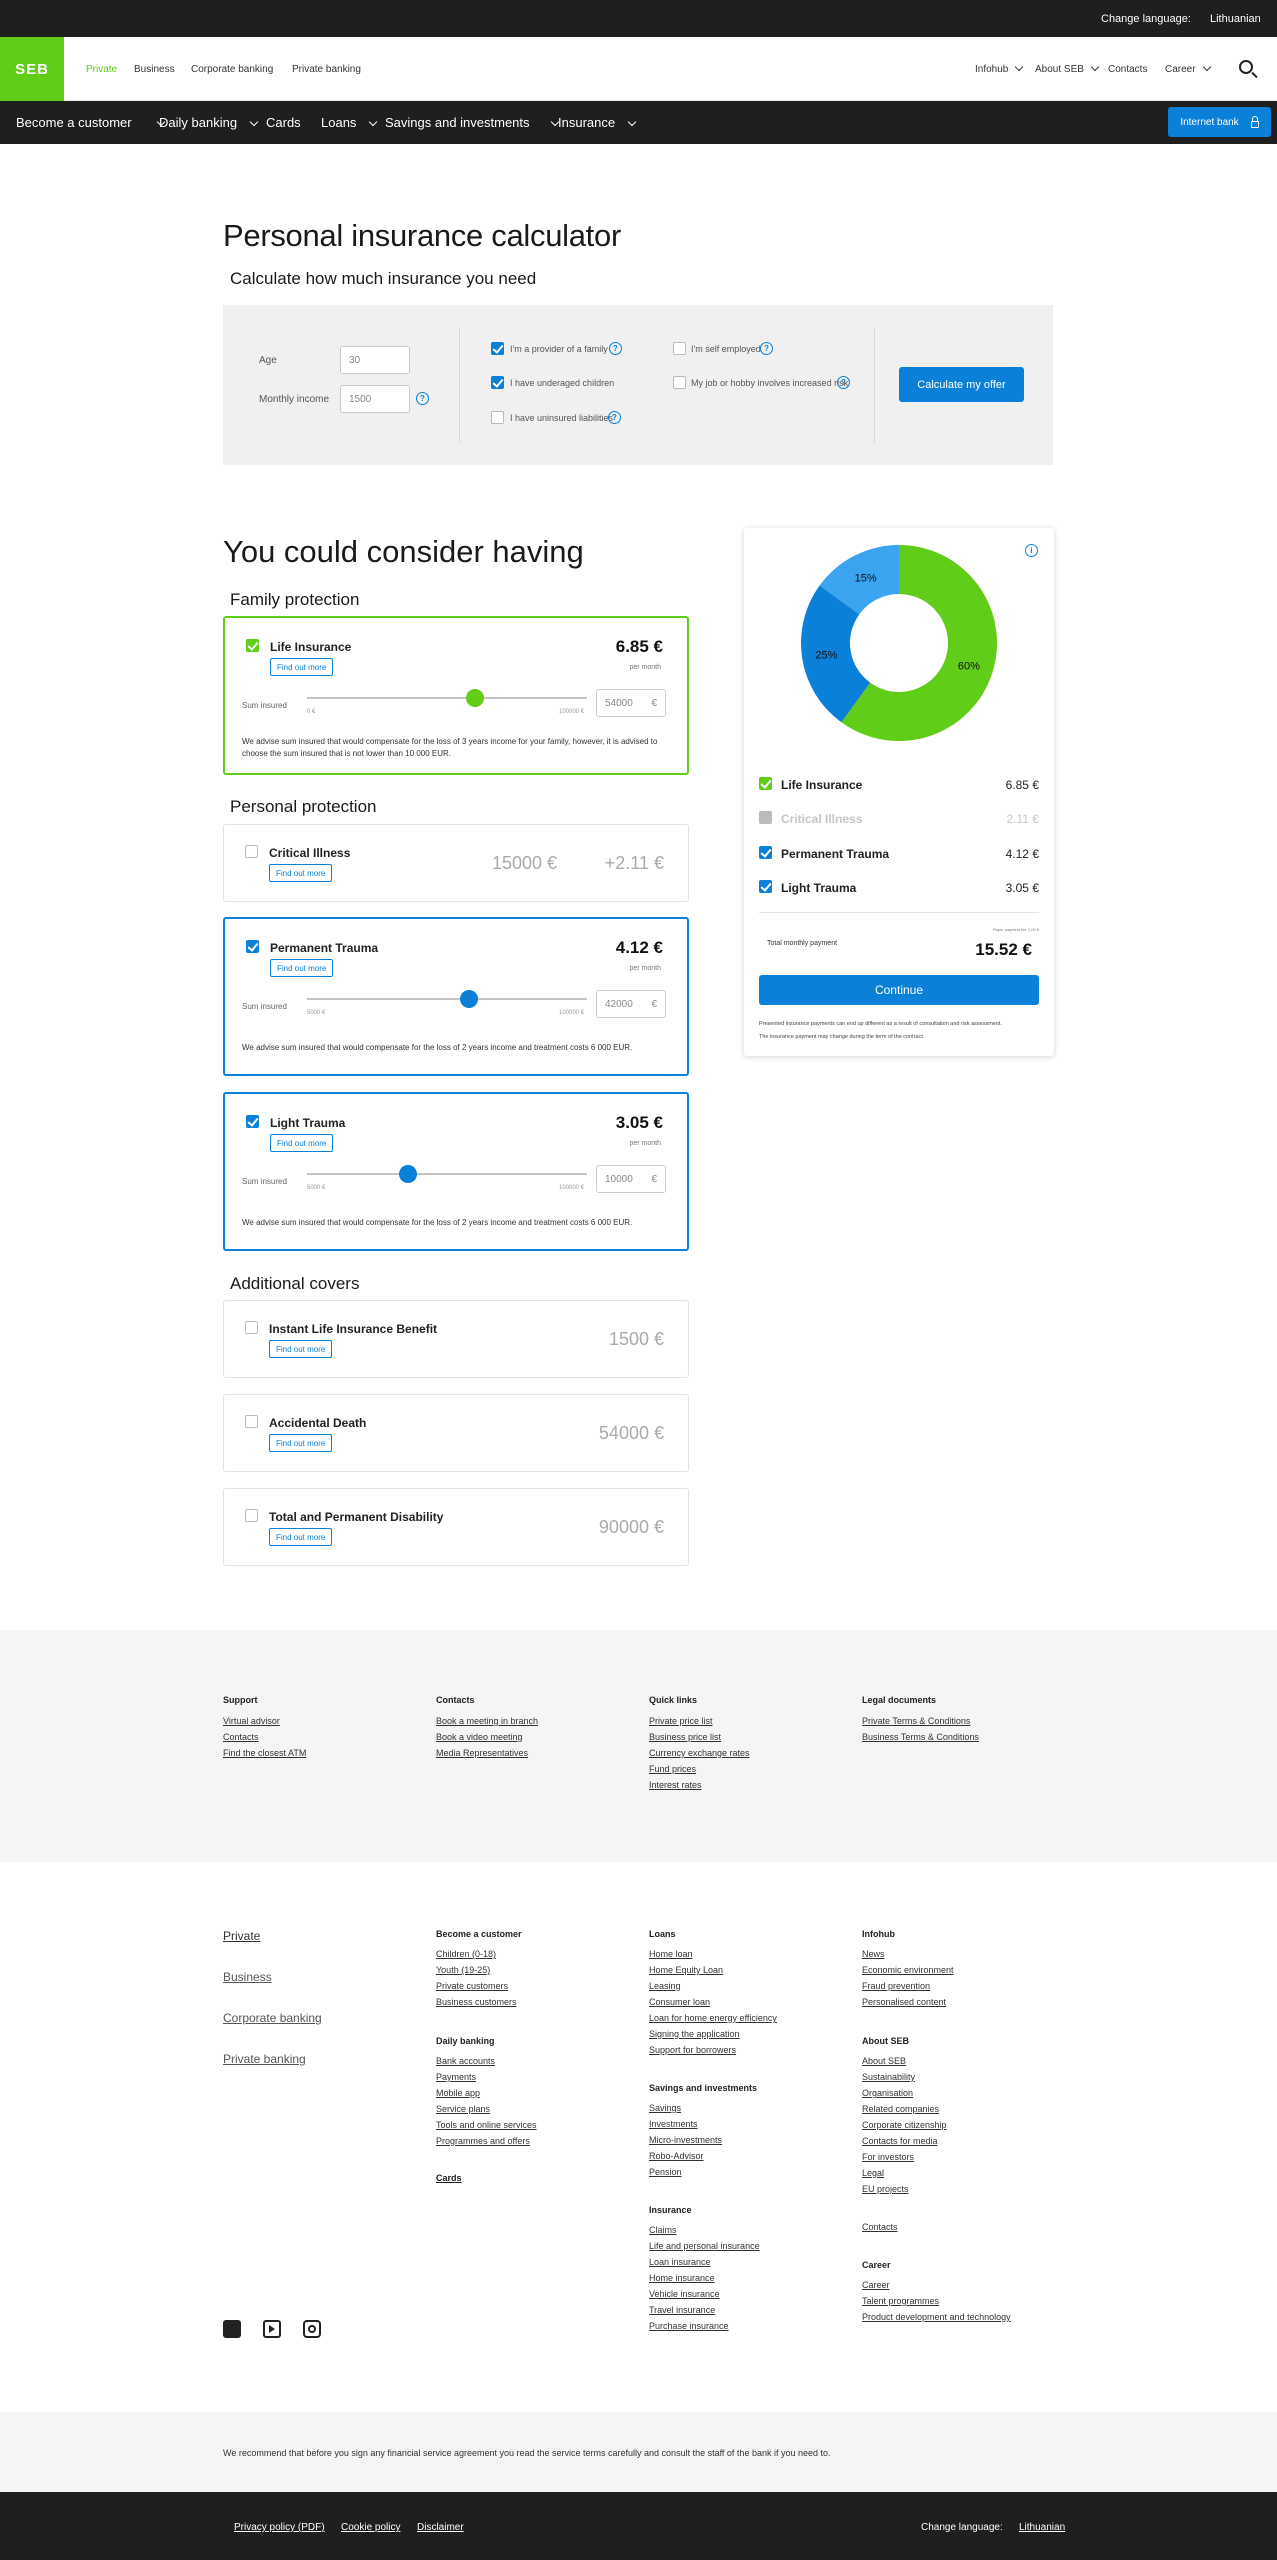 The height and width of the screenshot is (2560, 1277). Describe the element at coordinates (676, 2156) in the screenshot. I see `sitemap-link: Robo-Advisor` at that location.